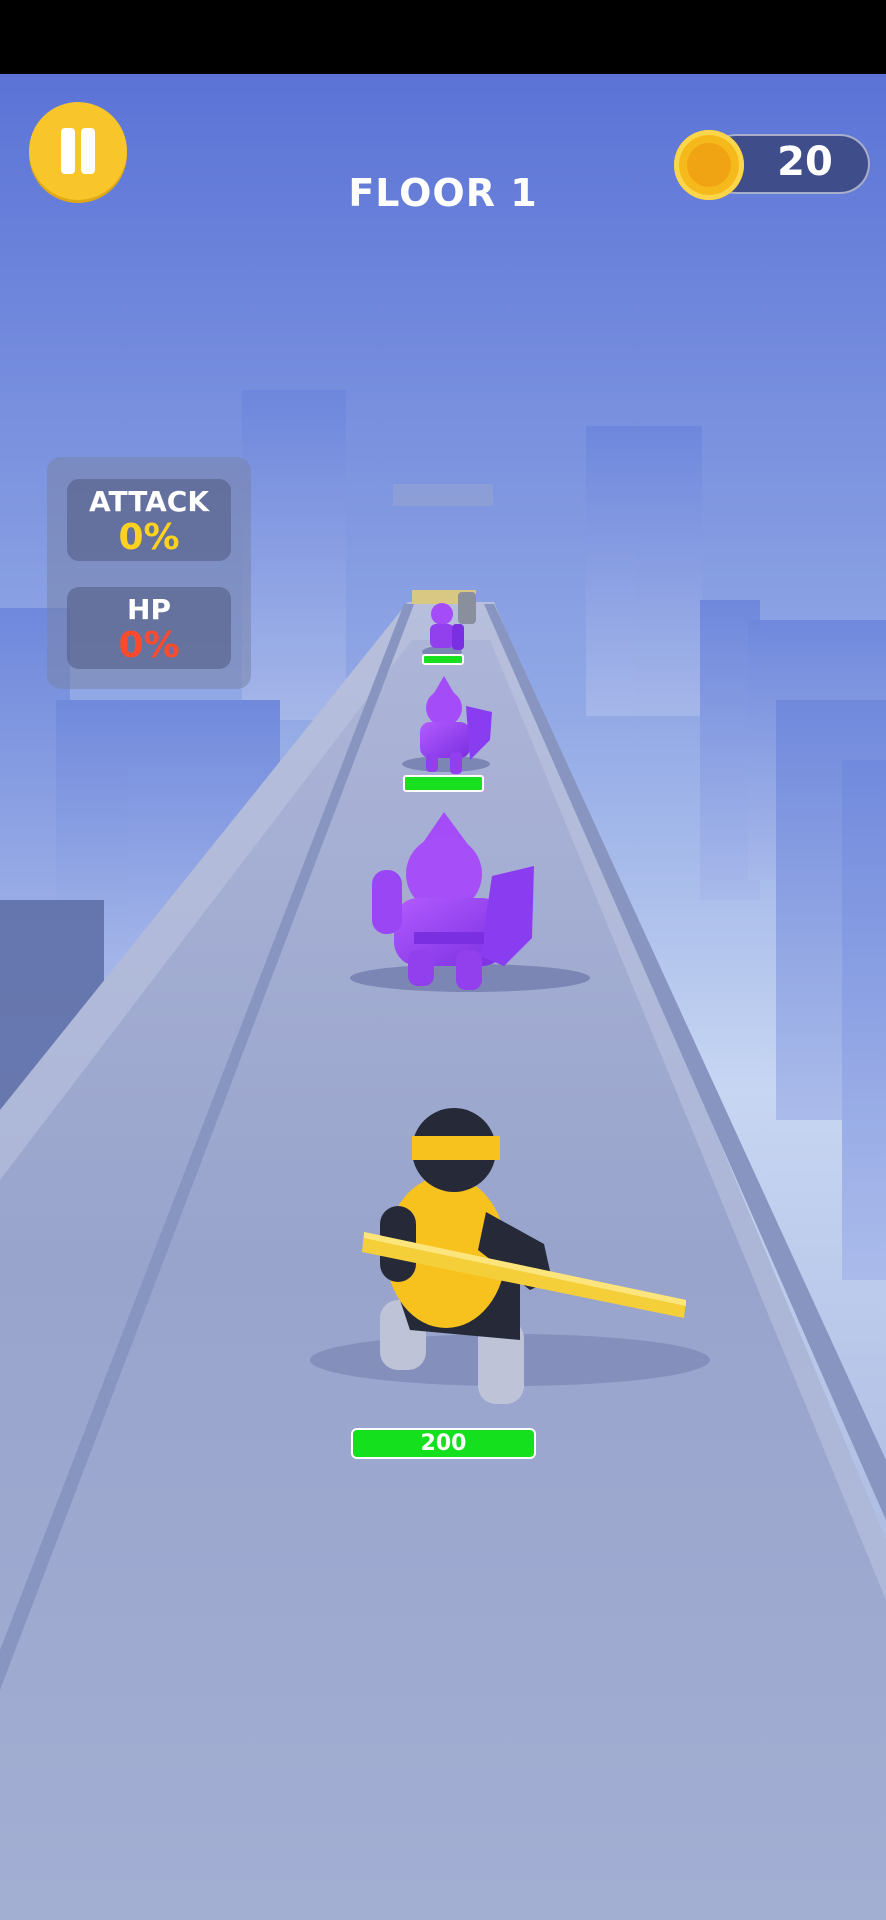 The image size is (886, 1920). Describe the element at coordinates (149, 573) in the screenshot. I see `stats-panel: ATTACK 0% HP 0%` at that location.